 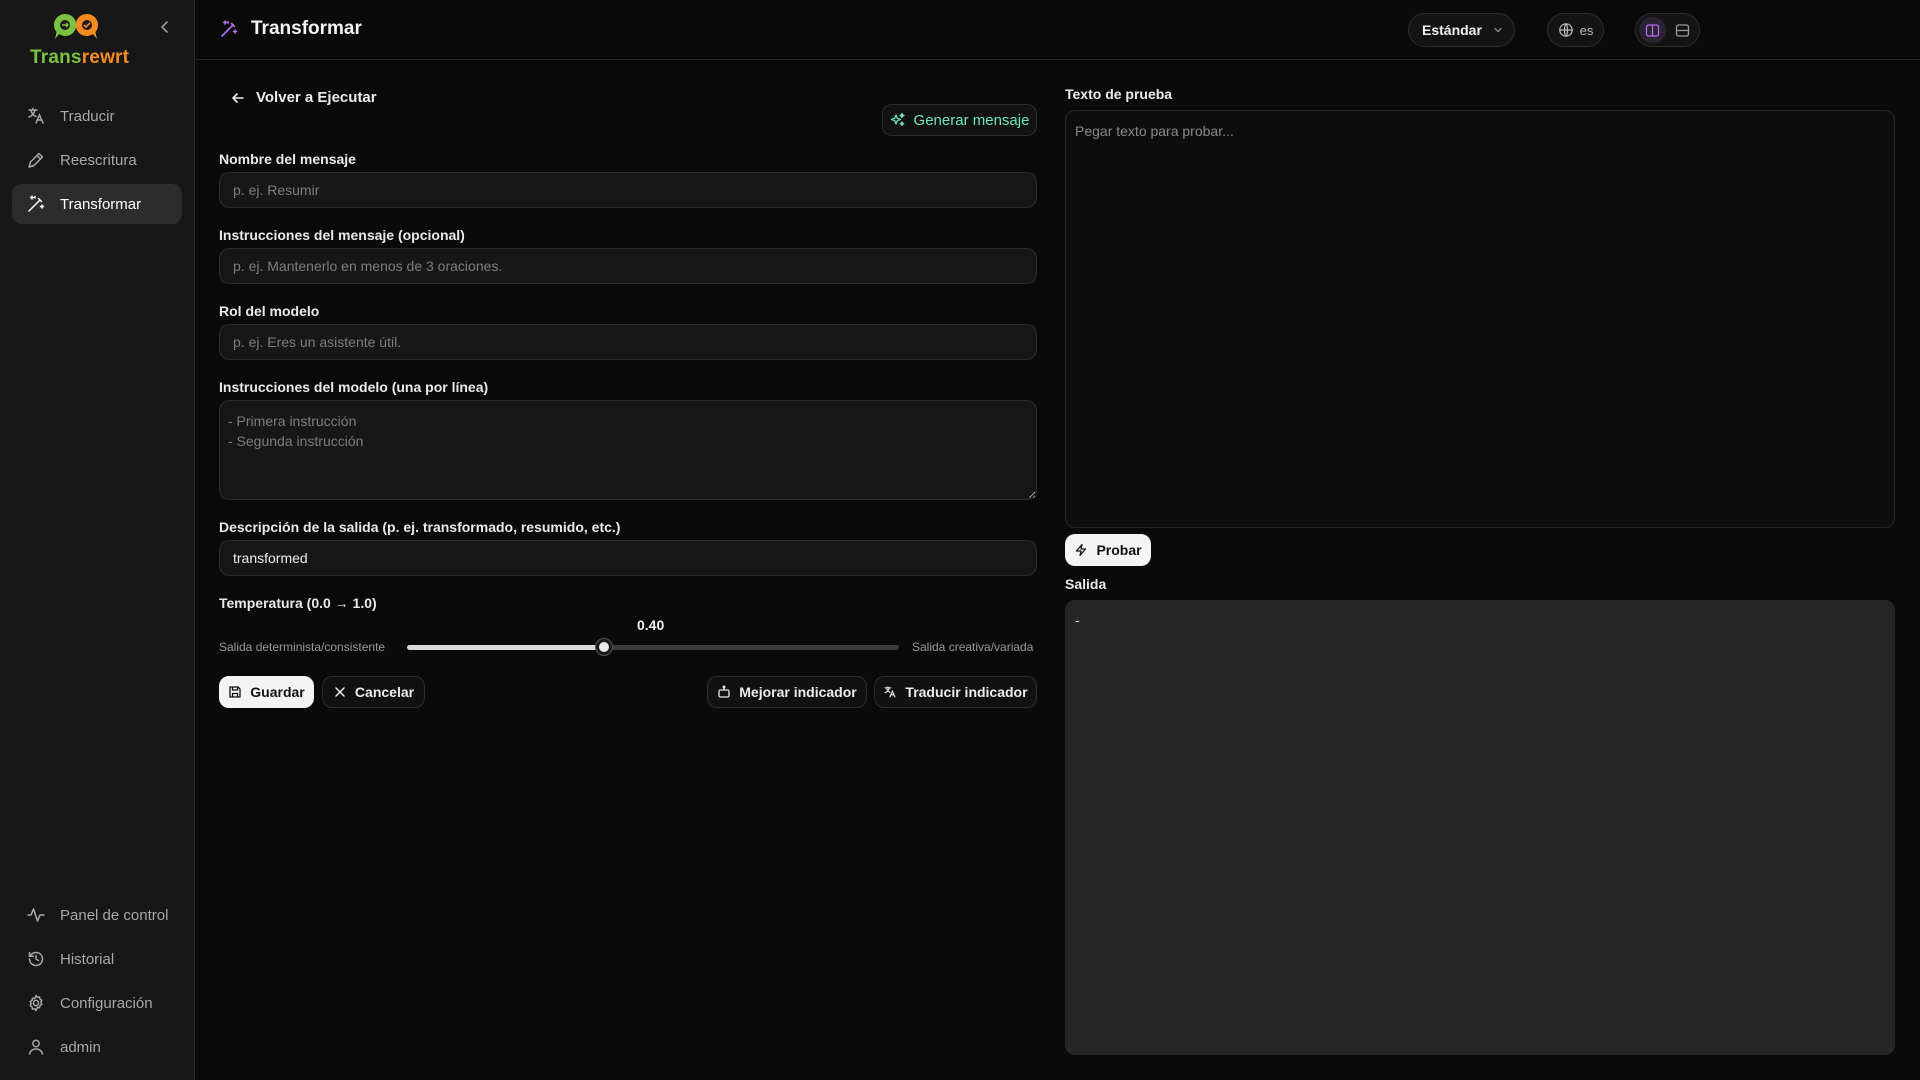 What do you see at coordinates (85, 42) in the screenshot?
I see `app-logo: Transrewrt` at bounding box center [85, 42].